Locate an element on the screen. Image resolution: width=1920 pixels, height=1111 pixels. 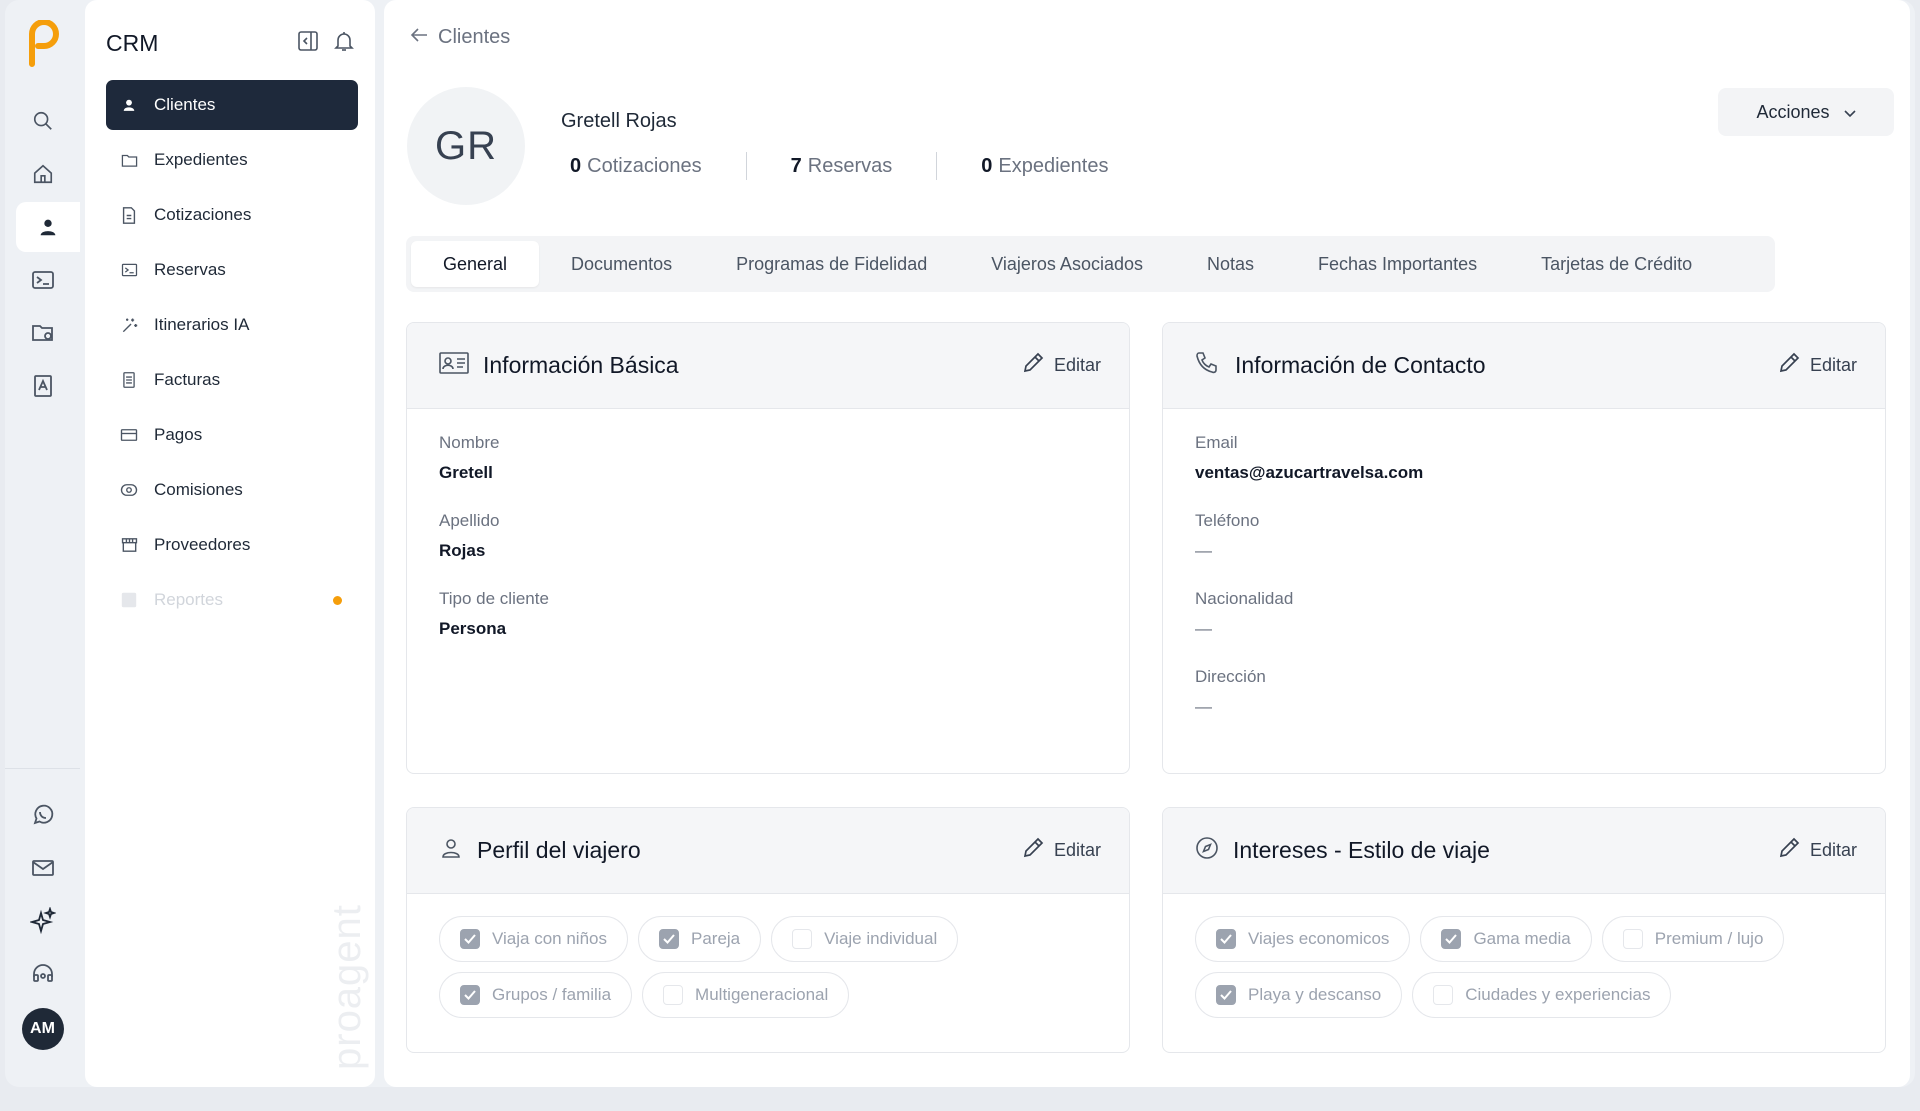
option-pareja: Pareja is located at coordinates (700, 939).